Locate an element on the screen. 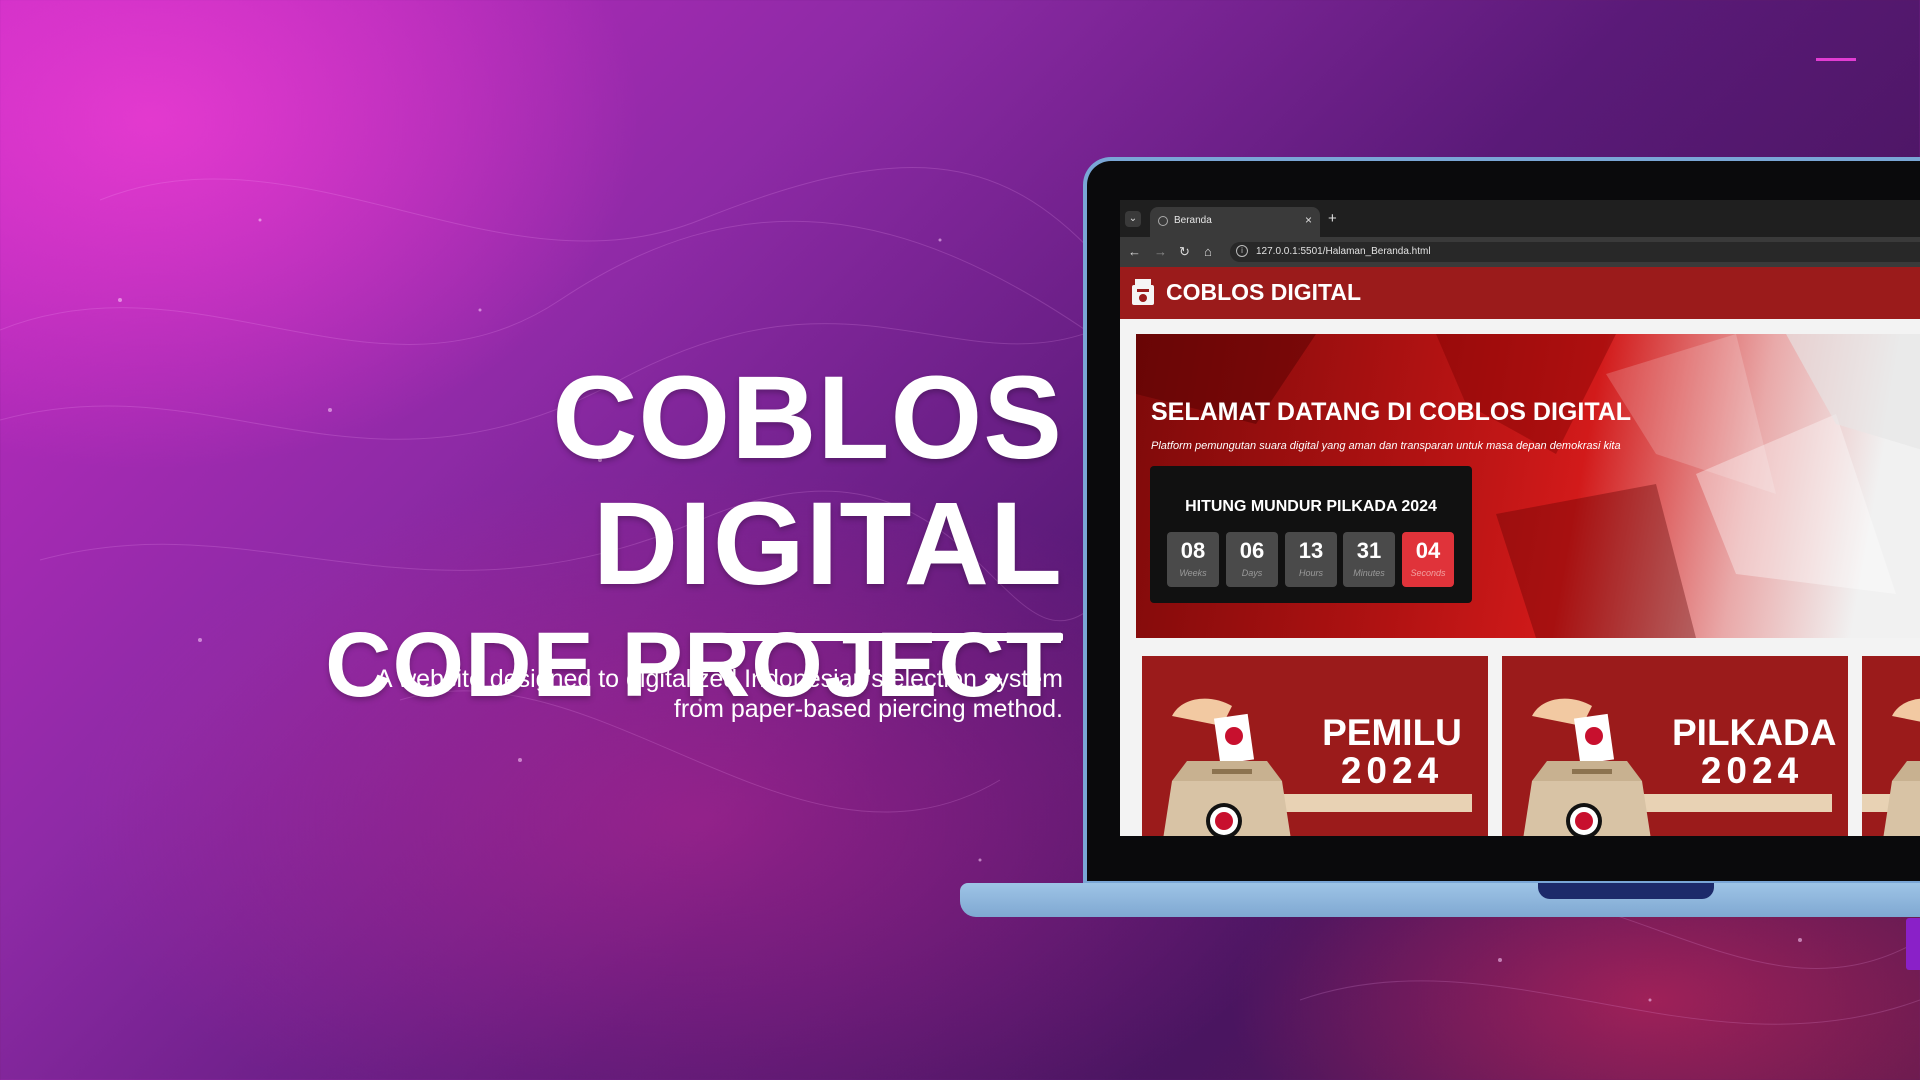 The width and height of the screenshot is (1920, 1080). countdown-seconds: 04 Seconds is located at coordinates (1428, 559).